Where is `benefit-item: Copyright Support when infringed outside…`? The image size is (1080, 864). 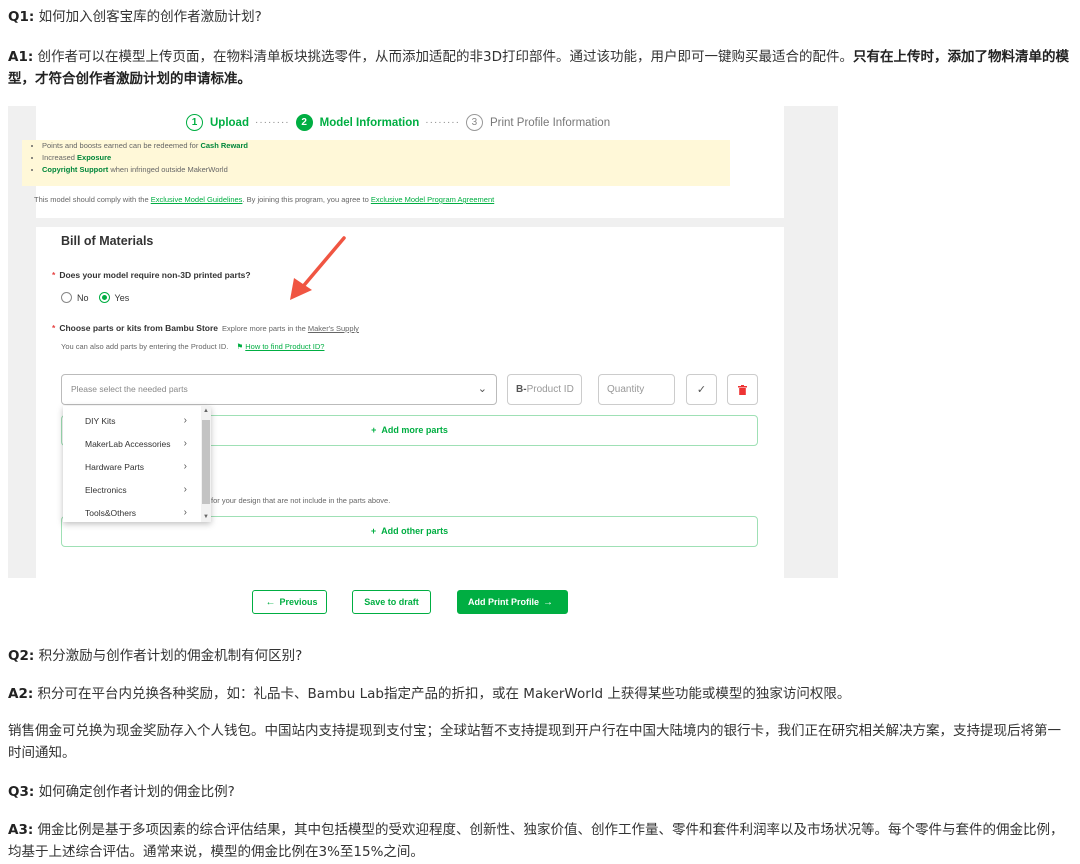 benefit-item: Copyright Support when infringed outside… is located at coordinates (386, 170).